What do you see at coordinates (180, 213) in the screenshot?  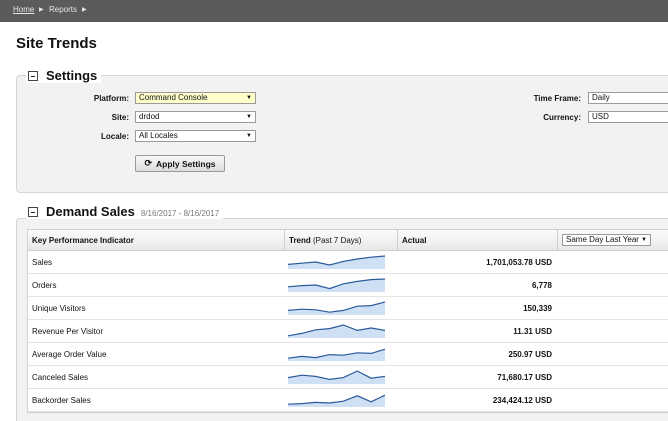 I see `date-range: 8/16/2017 - 8/16/2017` at bounding box center [180, 213].